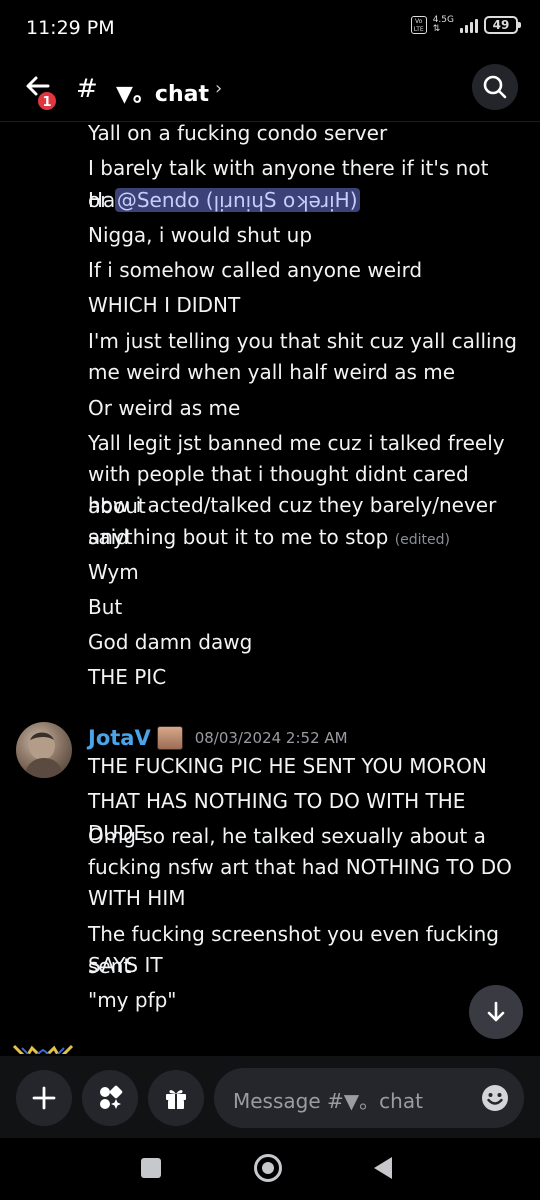 This screenshot has width=540, height=1200. I want to click on status-time: 11:29 PM, so click(70, 28).